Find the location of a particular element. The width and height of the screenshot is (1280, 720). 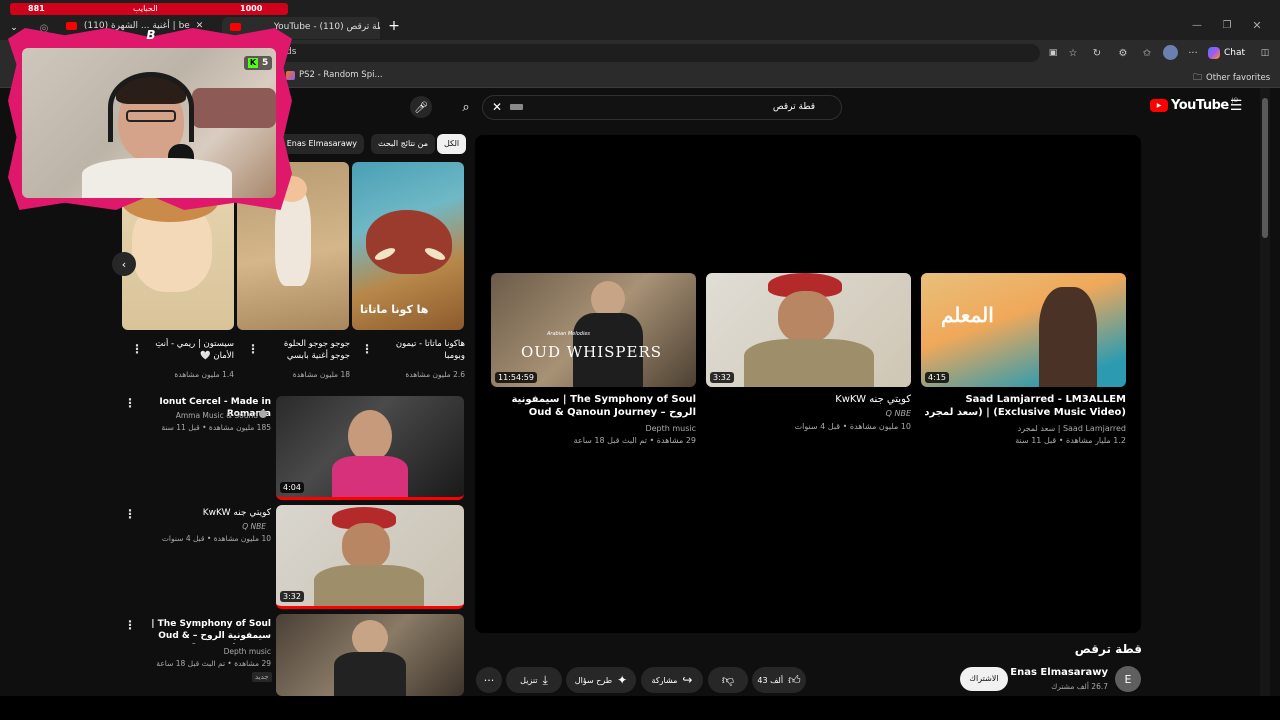

kick-viewer-count: 5 is located at coordinates (265, 63).